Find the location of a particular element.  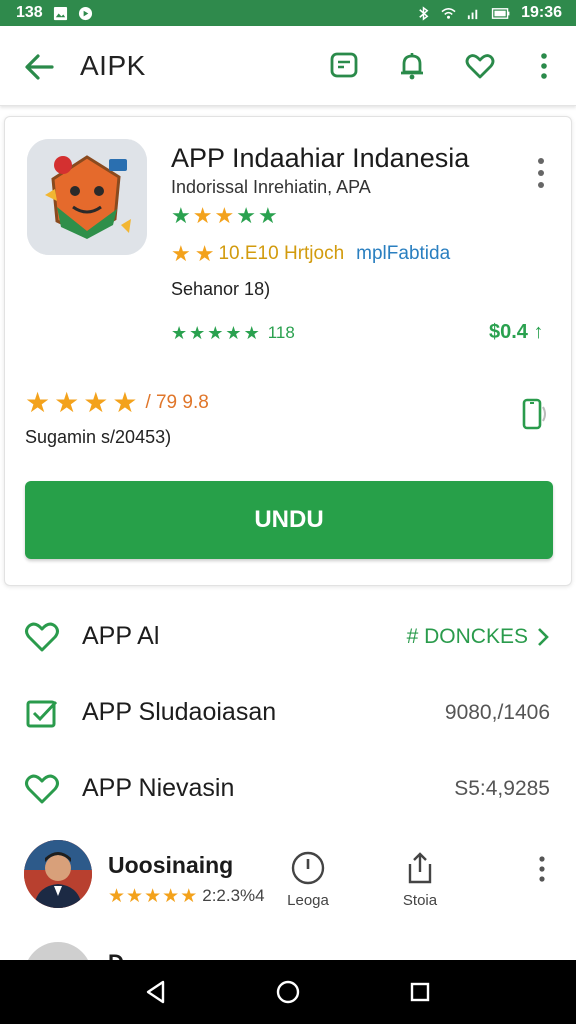

image-icon is located at coordinates (60, 13).